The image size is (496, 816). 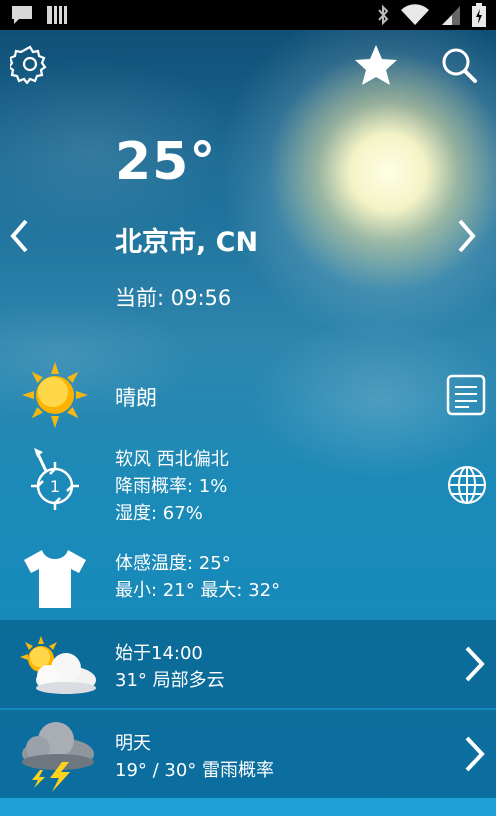 I want to click on city-name: 北京市, CN, so click(x=187, y=242).